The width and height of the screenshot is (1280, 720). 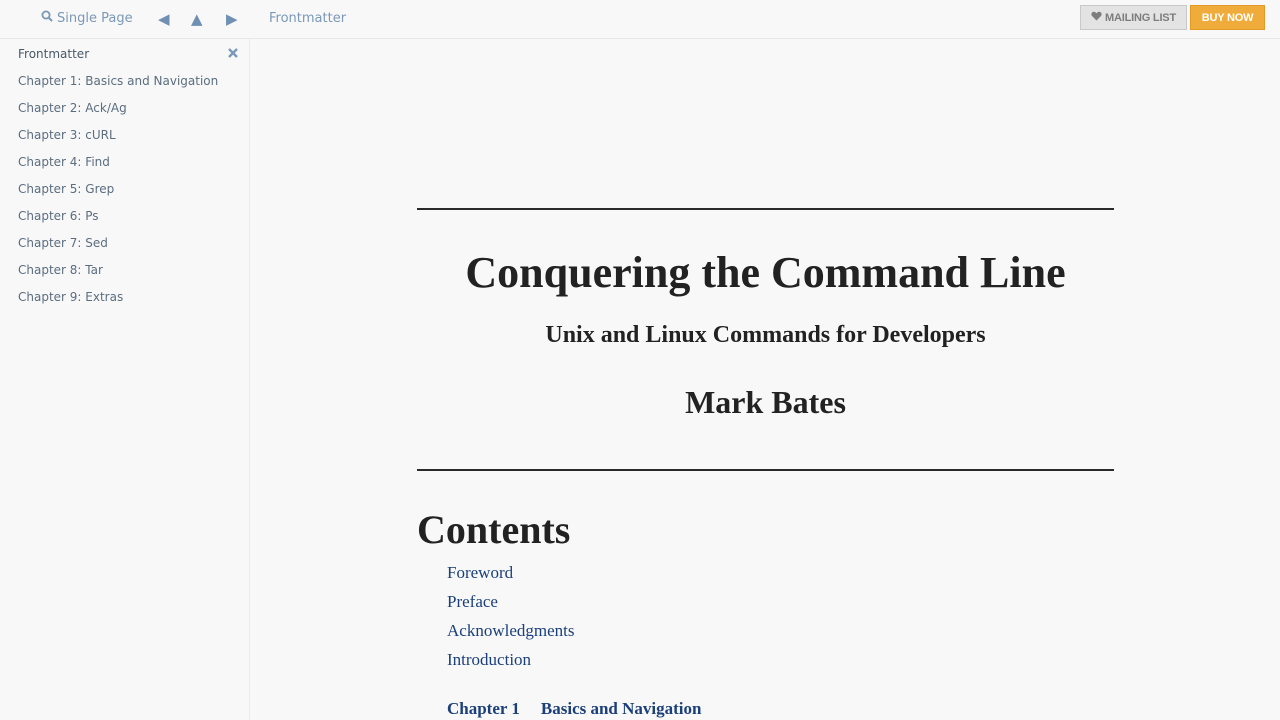 What do you see at coordinates (1227, 17) in the screenshot?
I see `buy-now-button: BUY NOW` at bounding box center [1227, 17].